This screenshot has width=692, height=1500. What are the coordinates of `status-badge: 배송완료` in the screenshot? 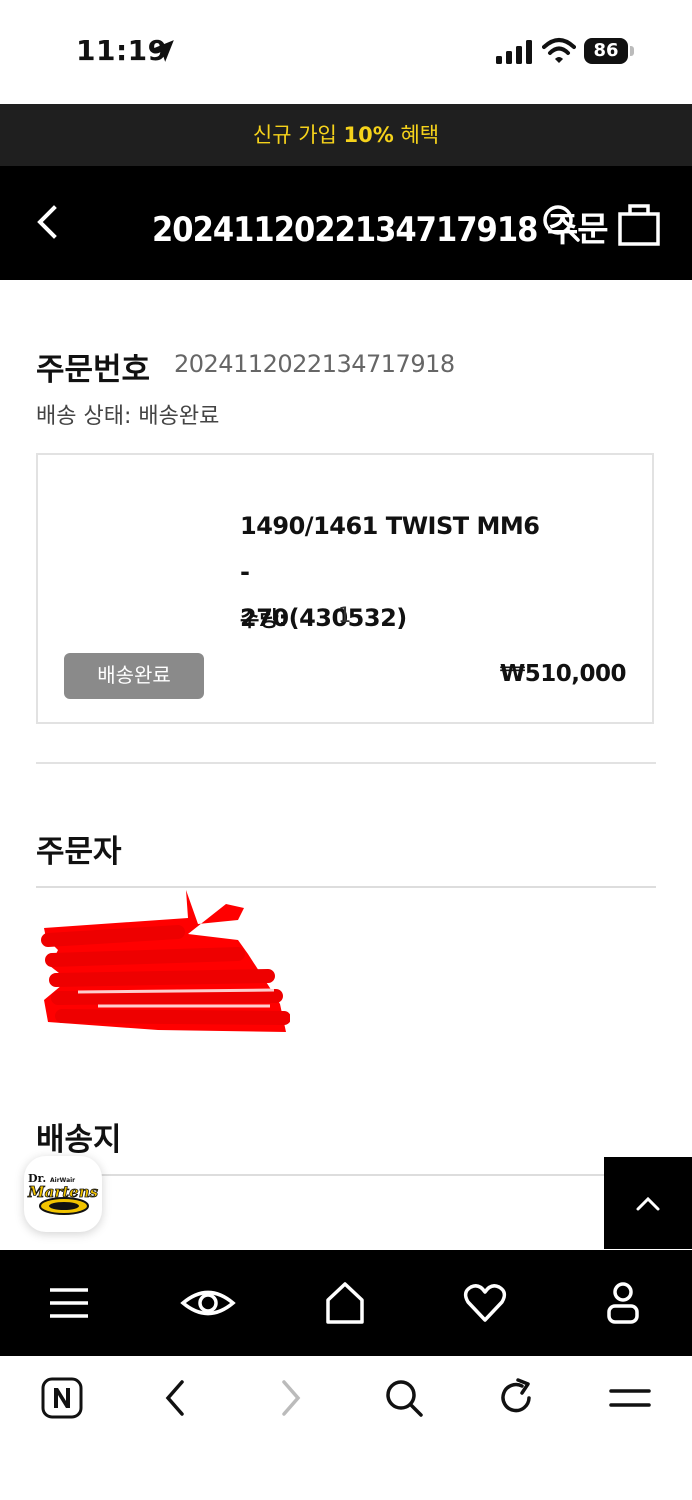 It's located at (134, 676).